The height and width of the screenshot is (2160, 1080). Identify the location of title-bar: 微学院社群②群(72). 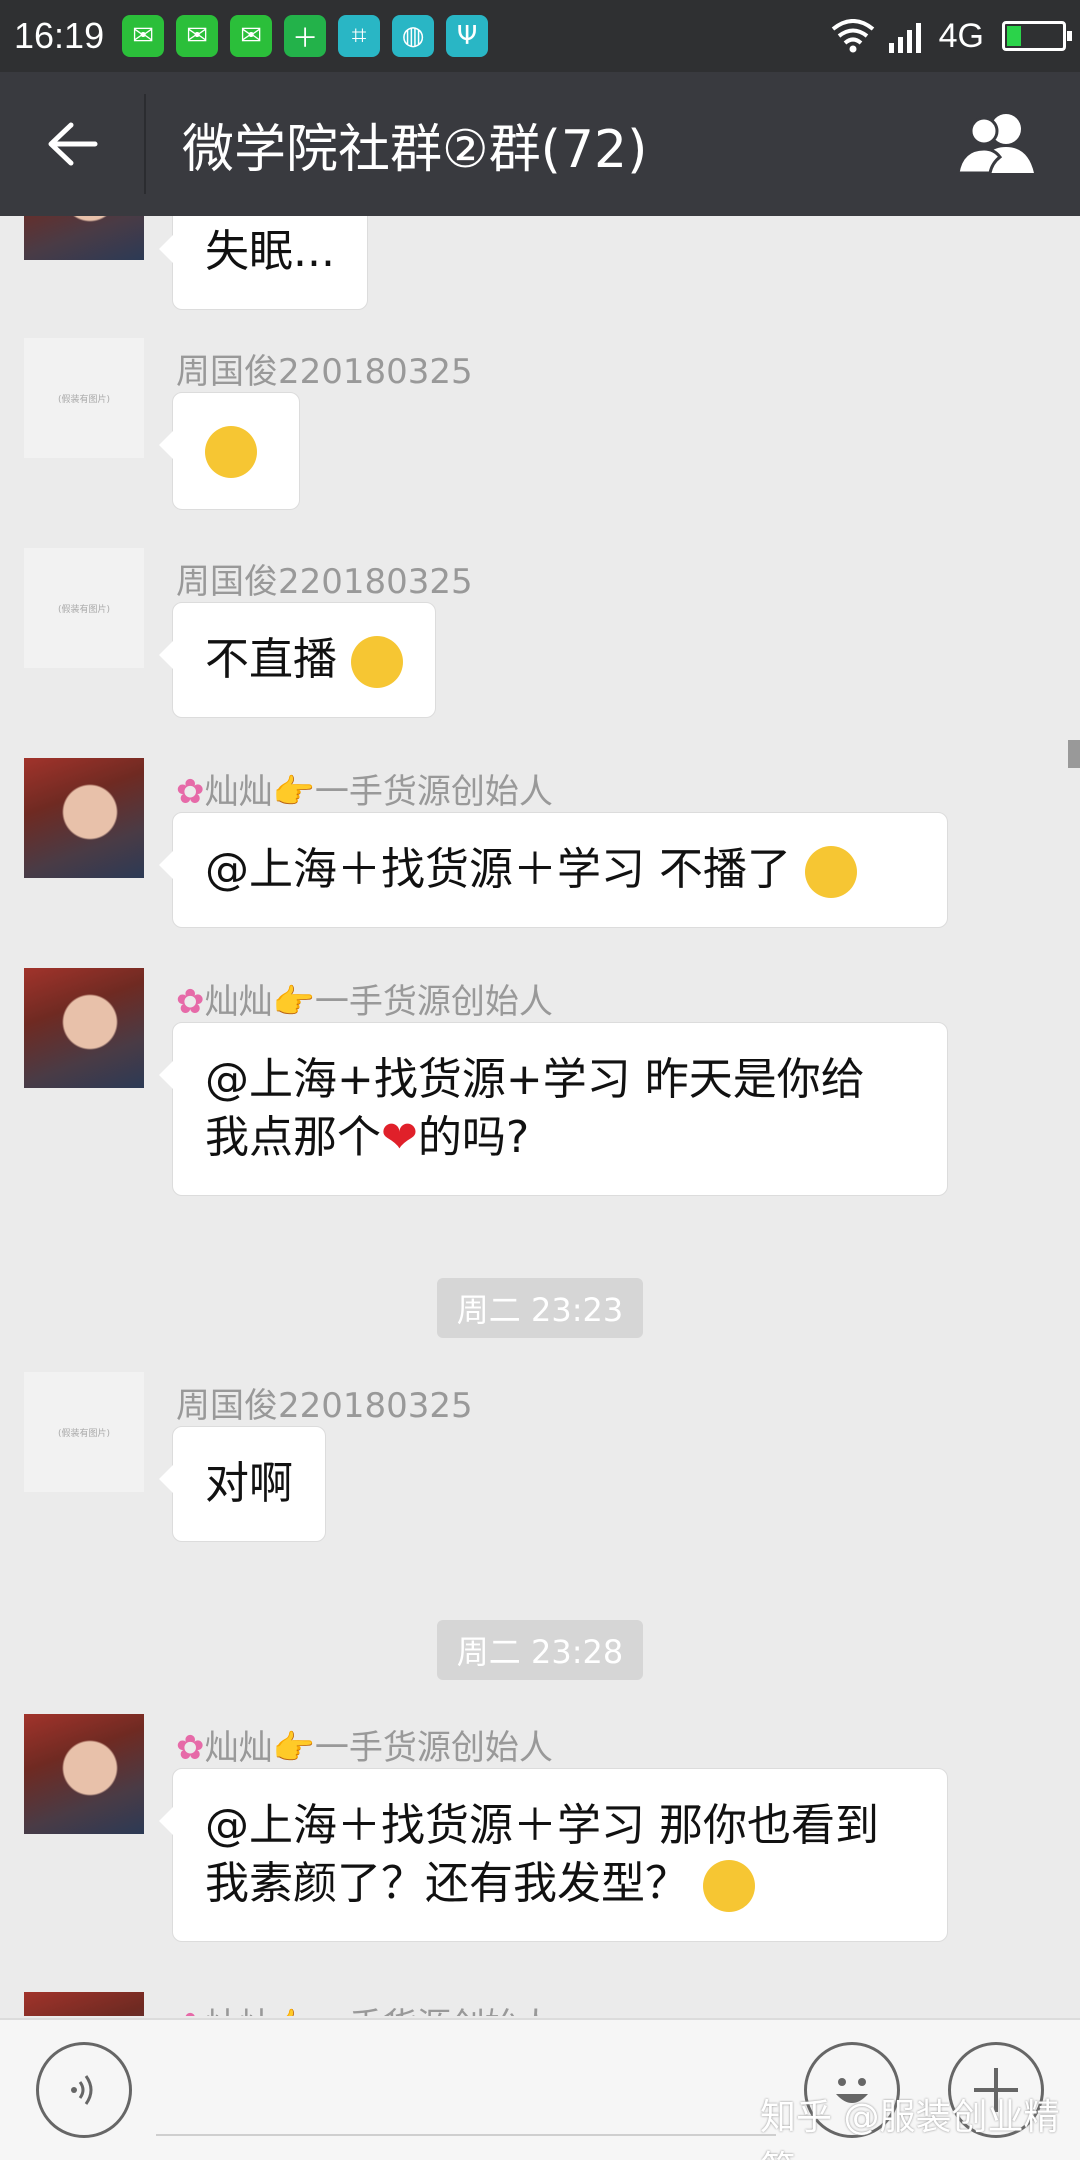
(540, 144).